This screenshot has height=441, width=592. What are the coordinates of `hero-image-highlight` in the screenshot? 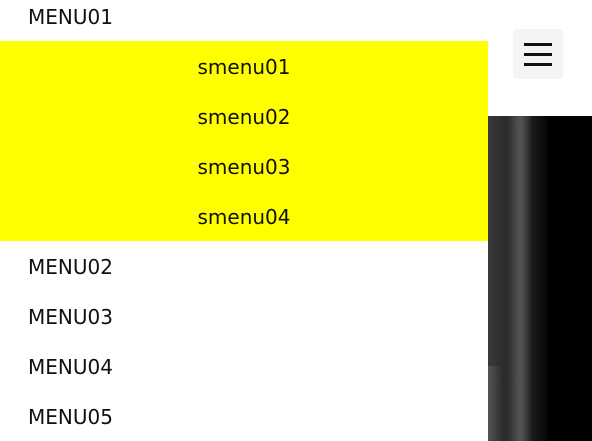 It's located at (520, 278).